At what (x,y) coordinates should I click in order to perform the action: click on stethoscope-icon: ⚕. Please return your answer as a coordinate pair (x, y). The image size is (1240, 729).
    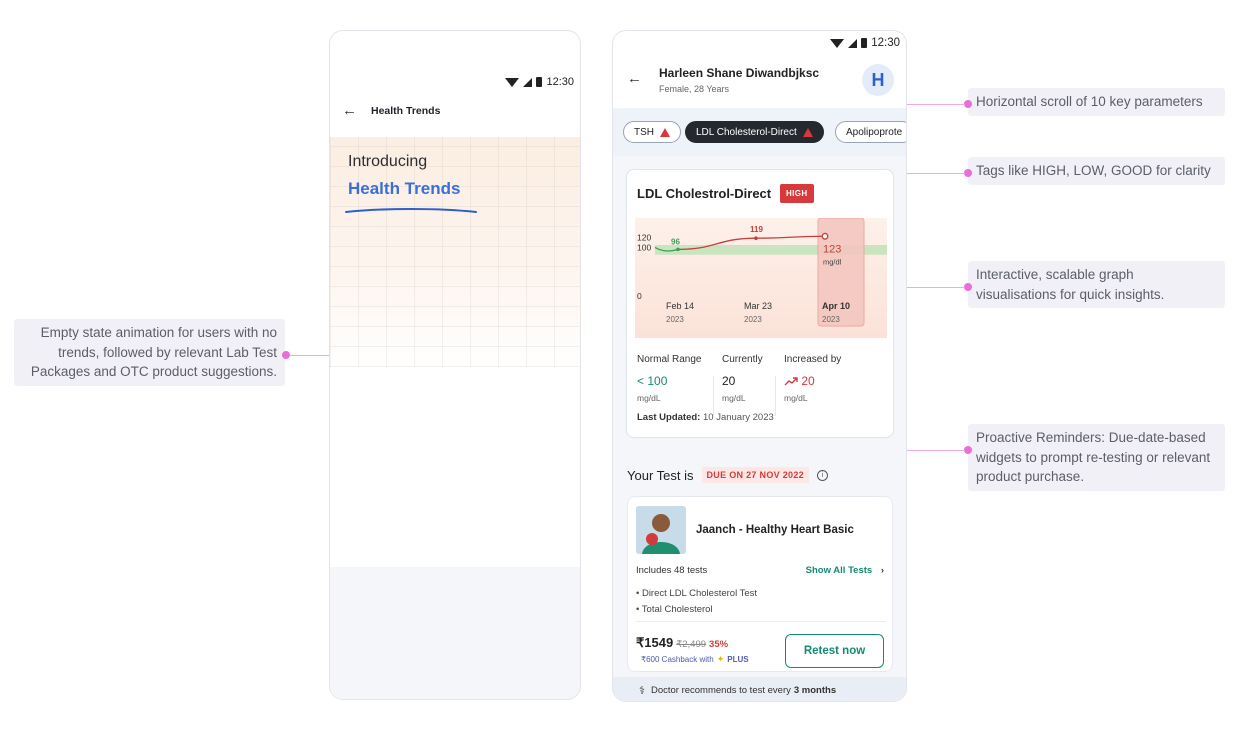
    Looking at the image, I should click on (642, 690).